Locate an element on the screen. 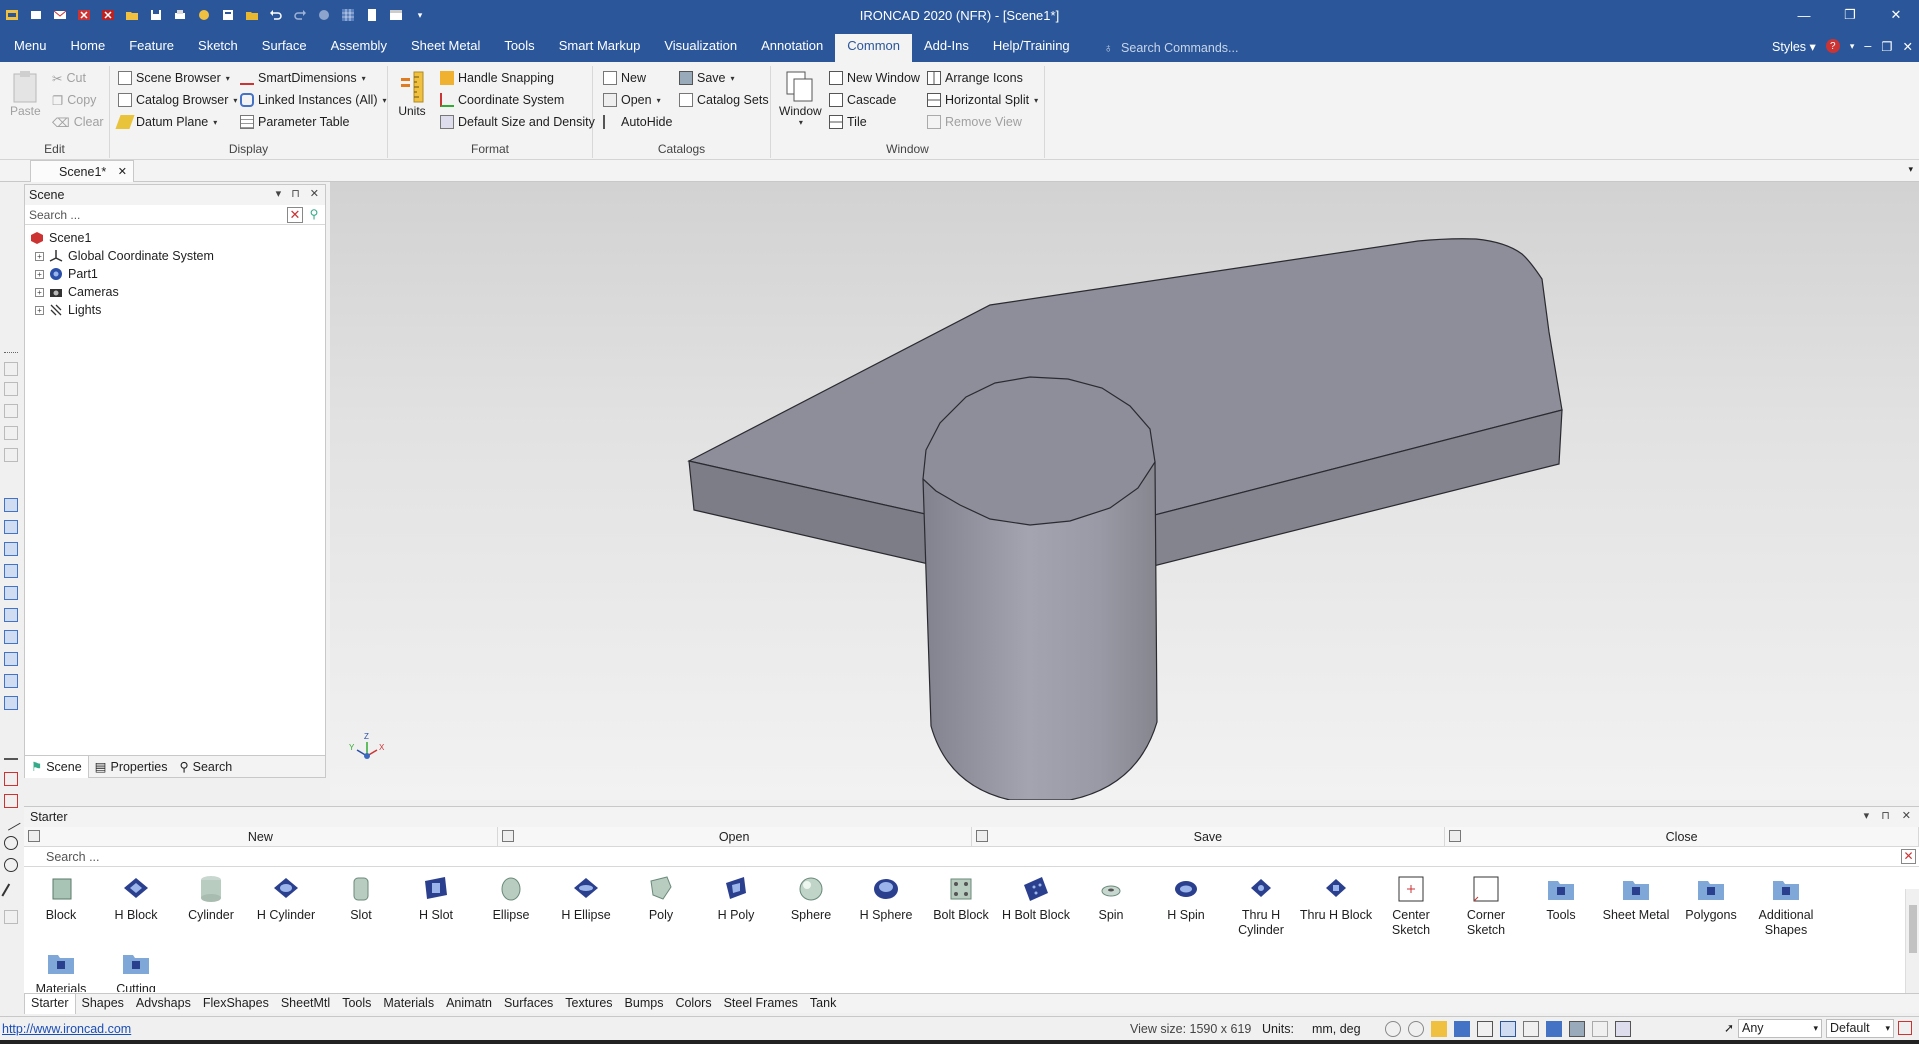 This screenshot has height=1044, width=1919. zoom-window-icon is located at coordinates (1416, 1029).